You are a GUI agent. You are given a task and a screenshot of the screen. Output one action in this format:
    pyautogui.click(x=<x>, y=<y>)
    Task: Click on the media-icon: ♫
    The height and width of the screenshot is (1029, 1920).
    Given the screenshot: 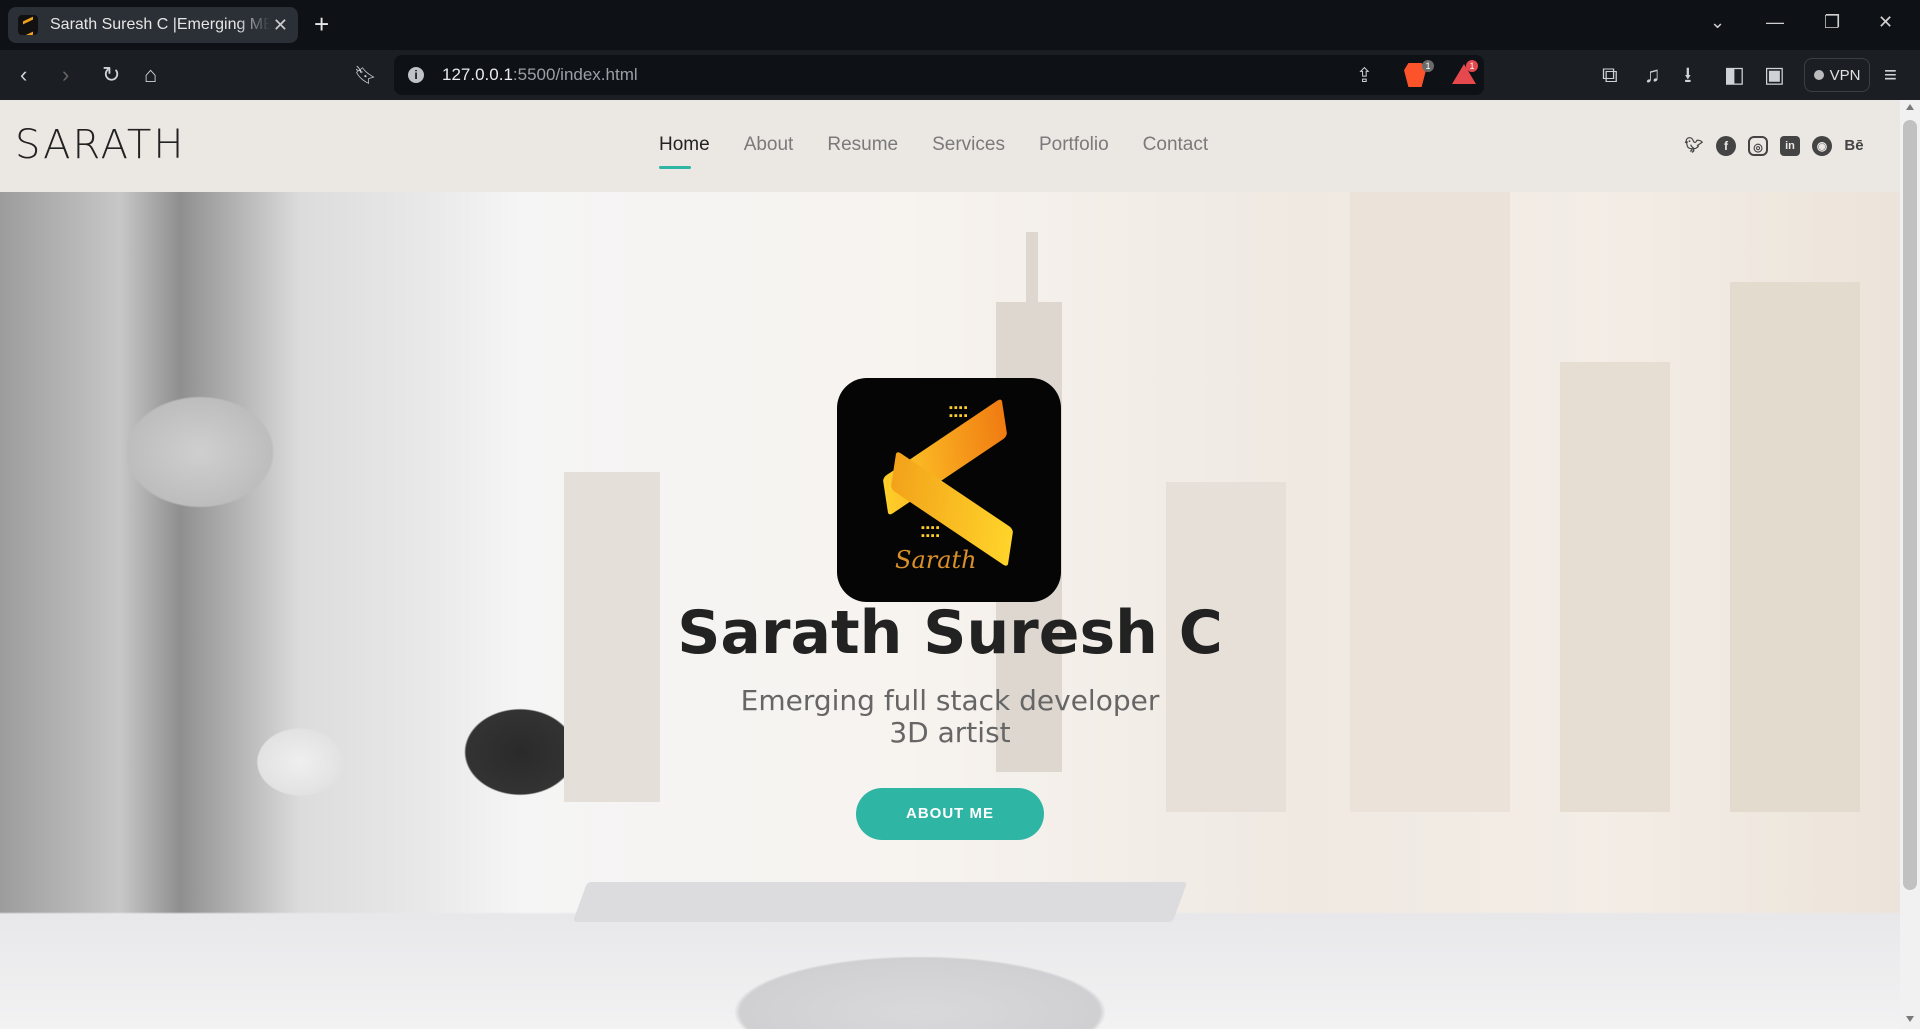 What is the action you would take?
    pyautogui.click(x=1652, y=75)
    